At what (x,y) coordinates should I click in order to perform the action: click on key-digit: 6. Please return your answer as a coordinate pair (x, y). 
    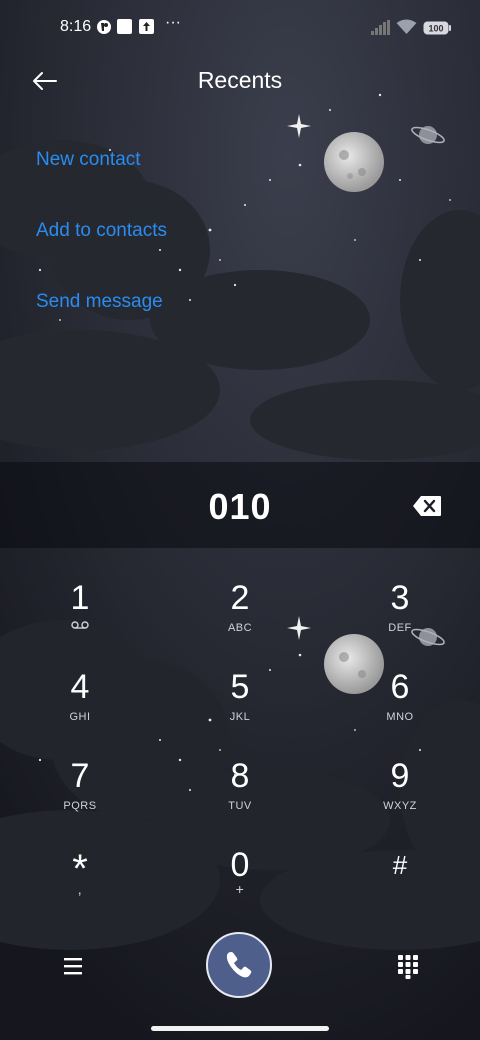
    Looking at the image, I should click on (400, 687).